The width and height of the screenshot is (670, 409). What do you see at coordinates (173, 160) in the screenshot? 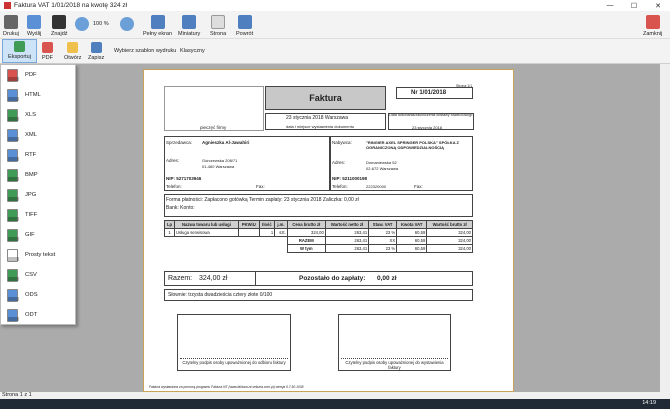
I see `seller-addr-label: Adres:` at bounding box center [173, 160].